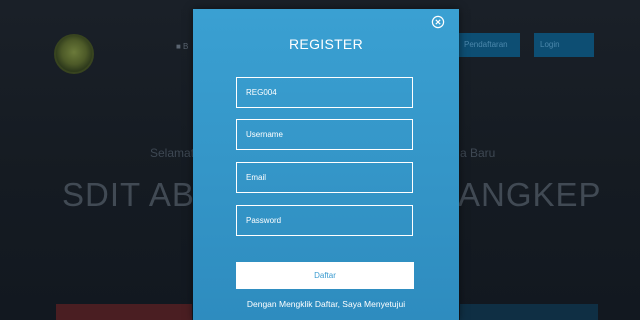 The image size is (640, 320). What do you see at coordinates (326, 44) in the screenshot?
I see `modal-title: REGISTER` at bounding box center [326, 44].